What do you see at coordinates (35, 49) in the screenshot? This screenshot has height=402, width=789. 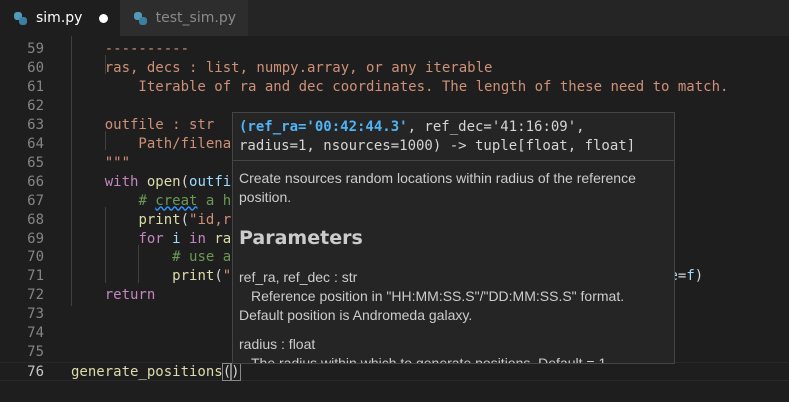 I see `line-number: 59` at bounding box center [35, 49].